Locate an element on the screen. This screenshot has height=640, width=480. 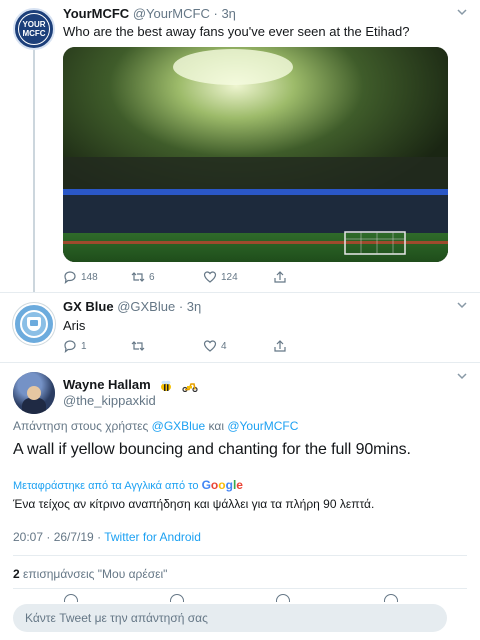
google-logo: Google is located at coordinates (222, 485).